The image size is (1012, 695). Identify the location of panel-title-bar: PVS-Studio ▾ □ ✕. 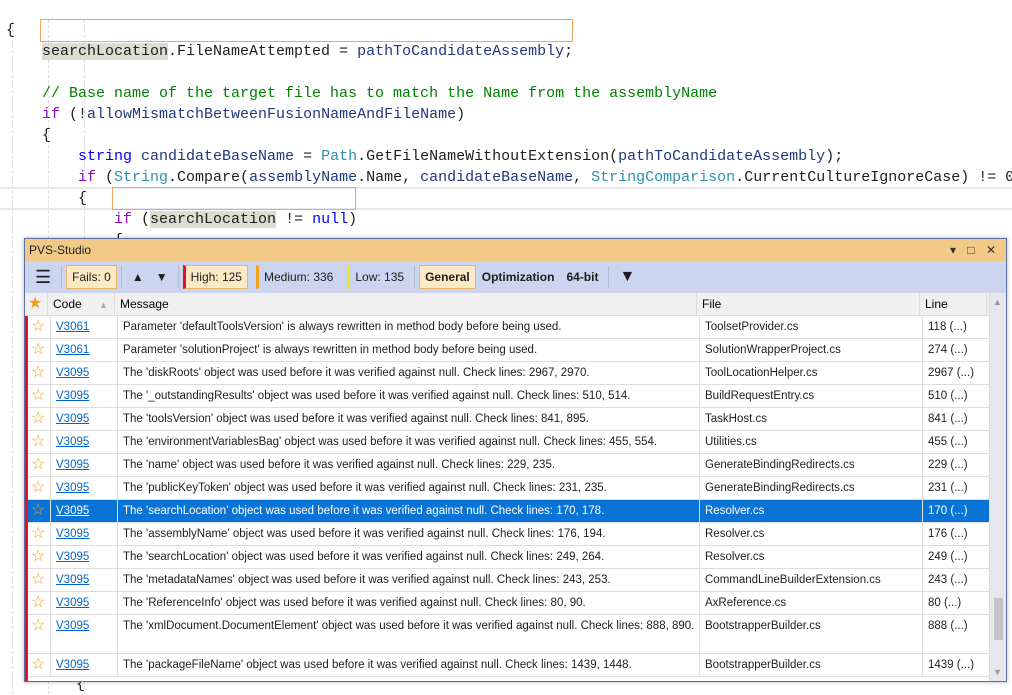
(515, 250).